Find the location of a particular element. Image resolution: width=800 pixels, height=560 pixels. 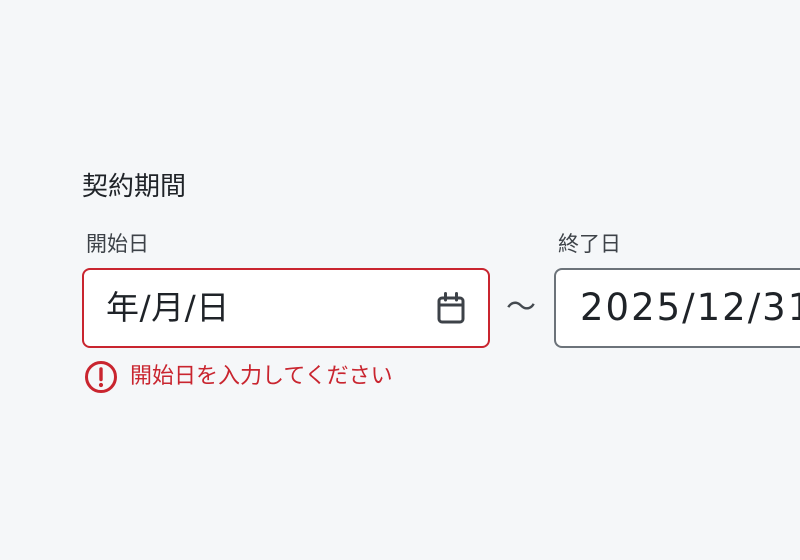

calendar-icon-graphic is located at coordinates (451, 308).